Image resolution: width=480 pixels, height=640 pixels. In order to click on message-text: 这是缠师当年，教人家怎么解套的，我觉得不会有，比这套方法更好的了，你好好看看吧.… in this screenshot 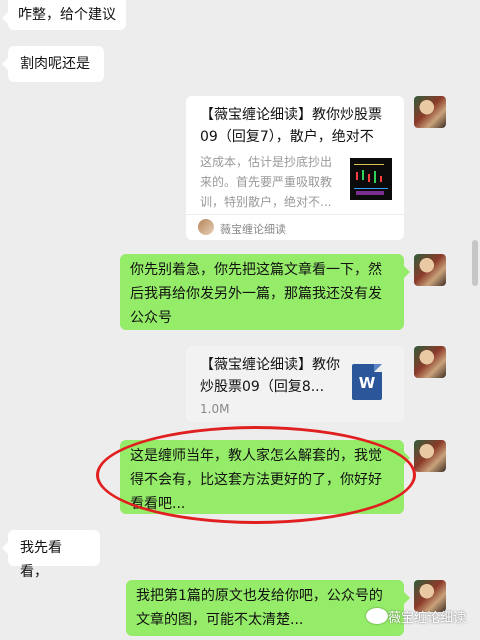, I will do `click(256, 480)`.